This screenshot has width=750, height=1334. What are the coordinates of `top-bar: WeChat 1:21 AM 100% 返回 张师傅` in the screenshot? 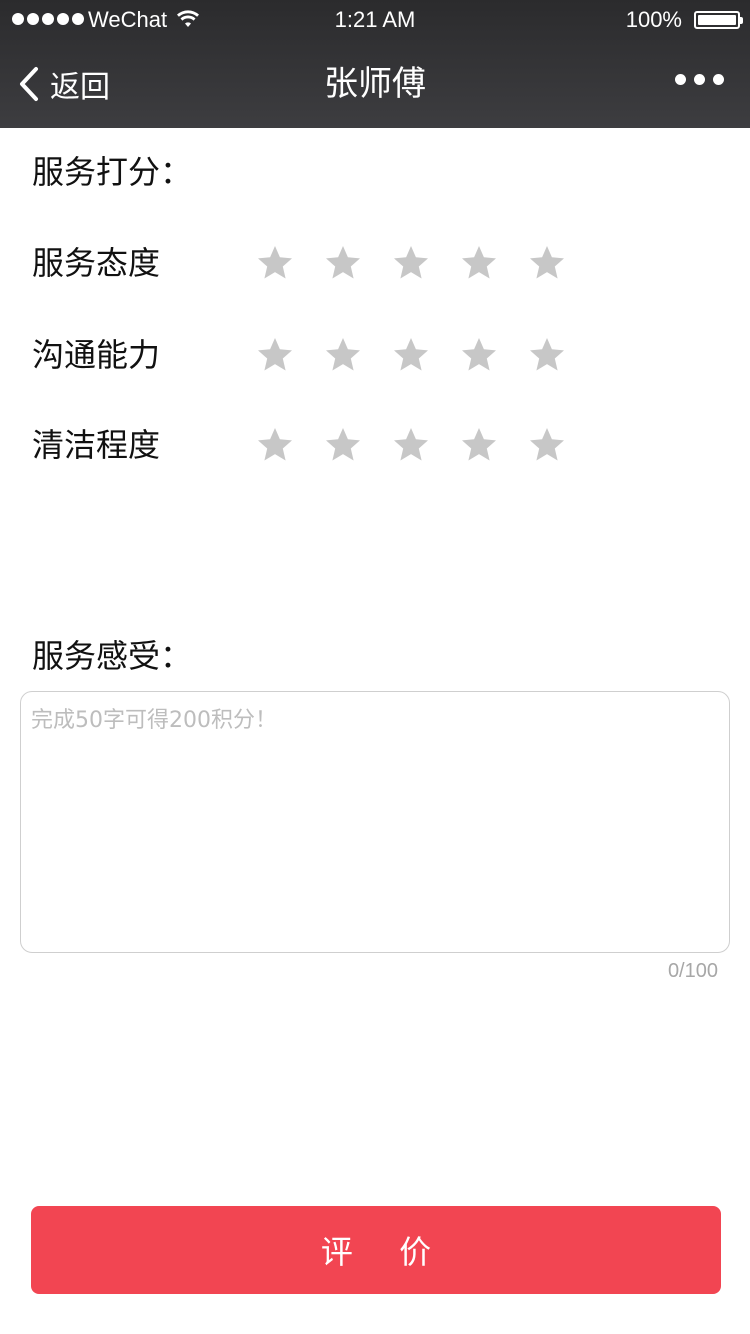 It's located at (375, 64).